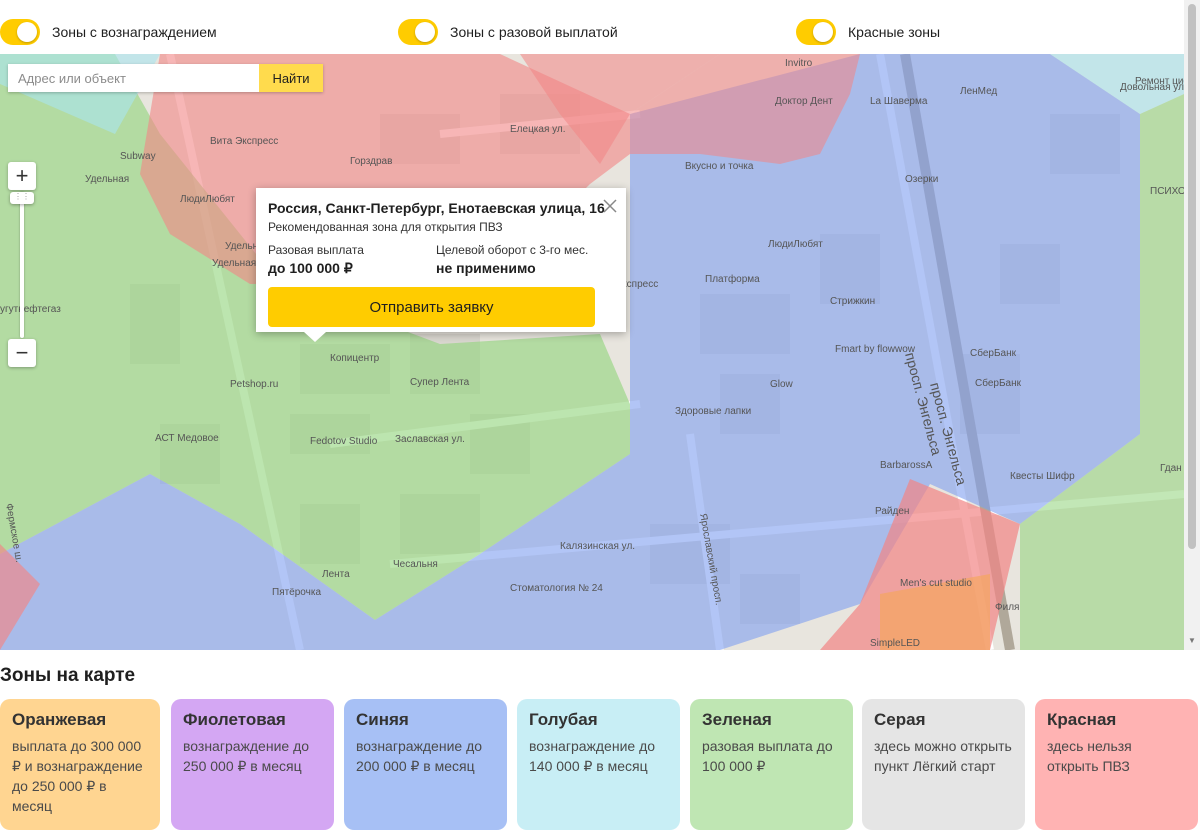  I want to click on map-label: Елецкая ул., so click(538, 129).